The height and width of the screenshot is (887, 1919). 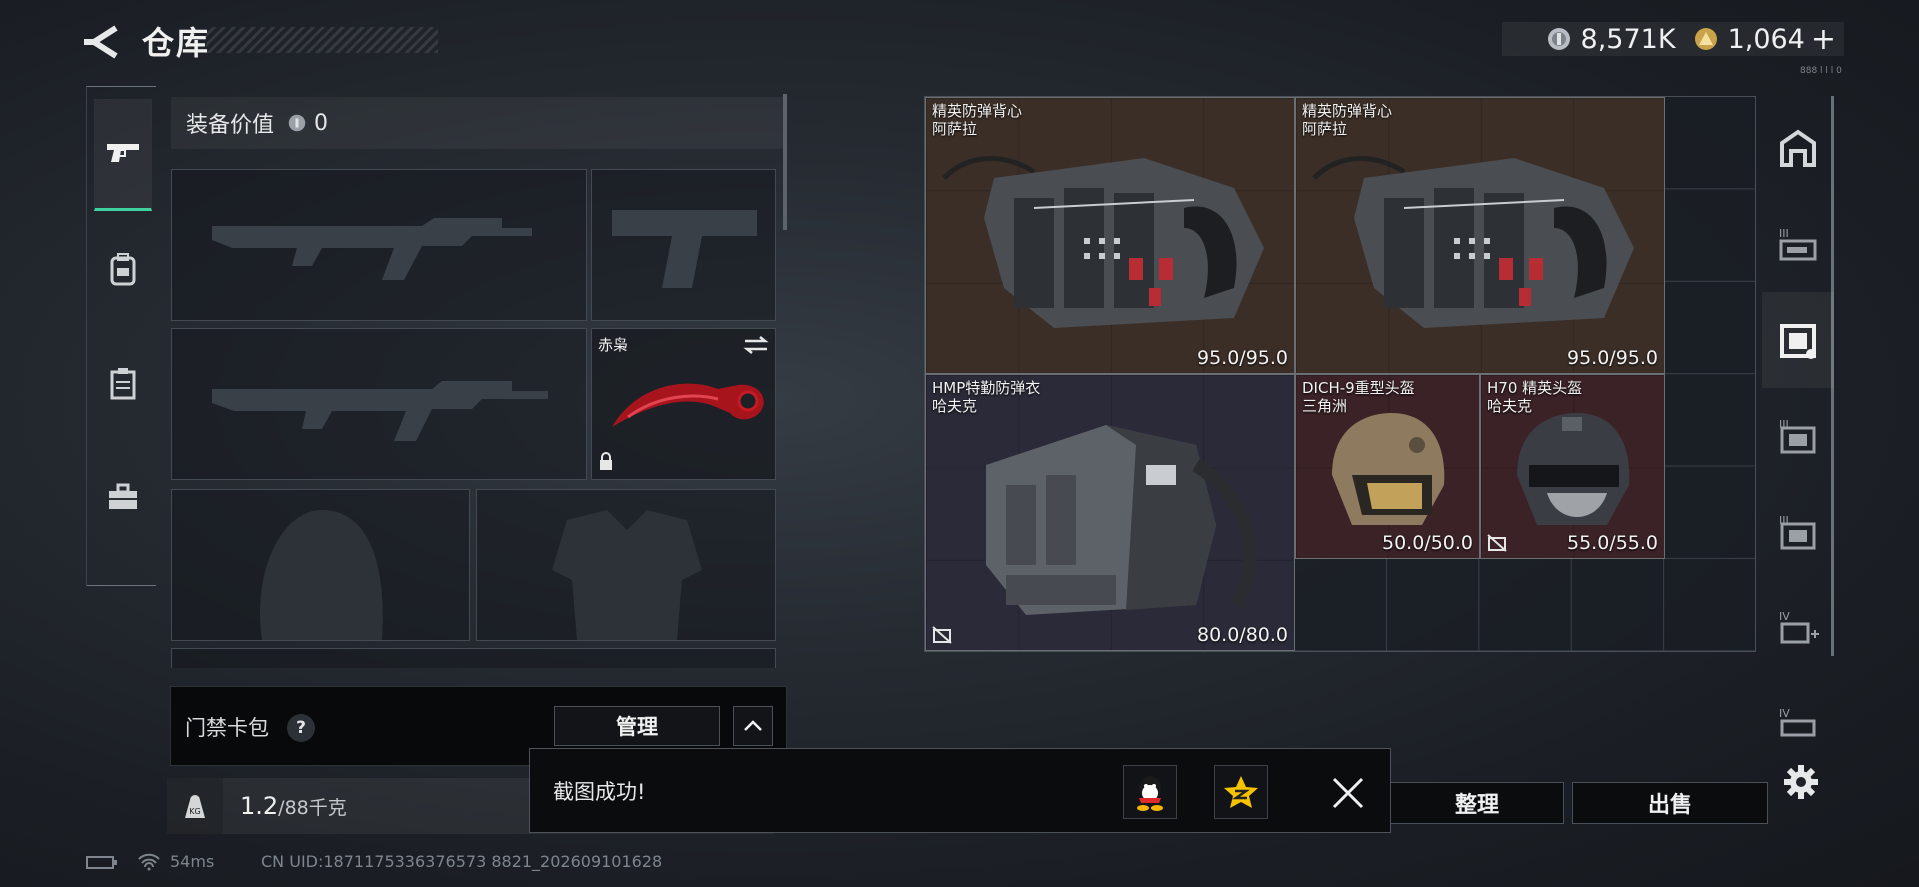 I want to click on stash-page-4a: IV, so click(x=1798, y=628).